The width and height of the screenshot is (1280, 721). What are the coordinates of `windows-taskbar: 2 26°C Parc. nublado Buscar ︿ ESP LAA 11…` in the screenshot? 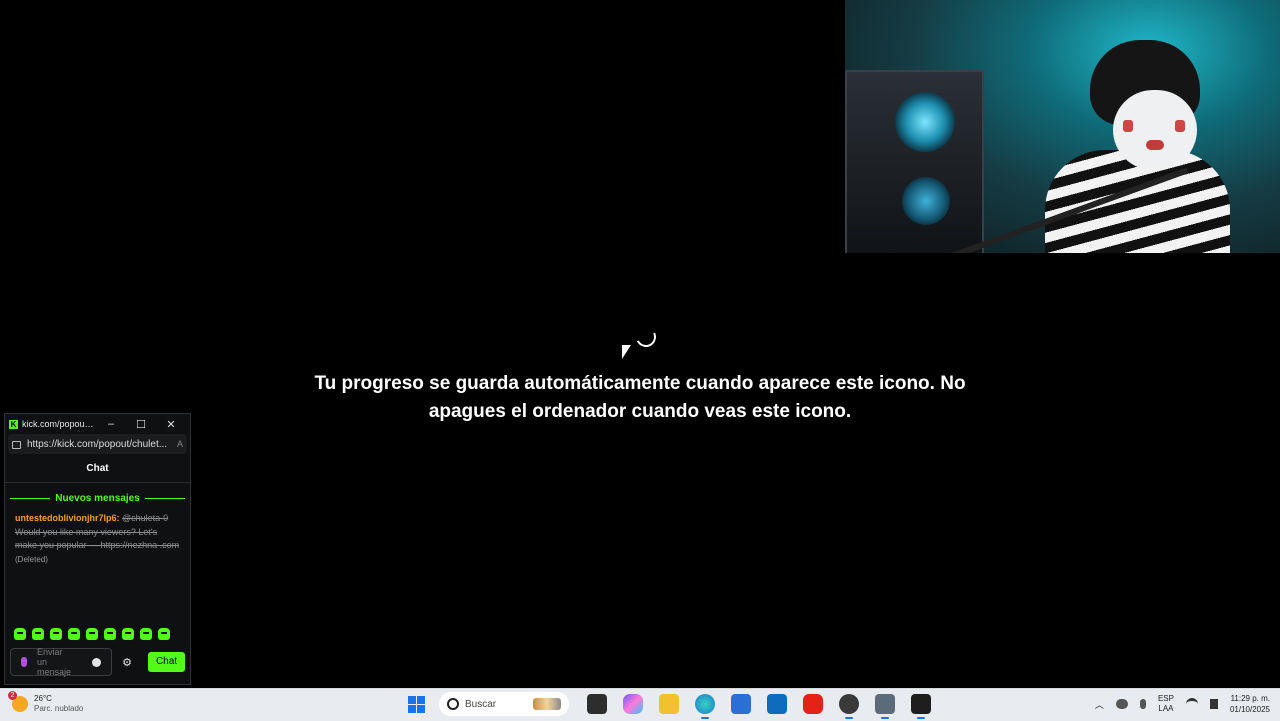 It's located at (640, 704).